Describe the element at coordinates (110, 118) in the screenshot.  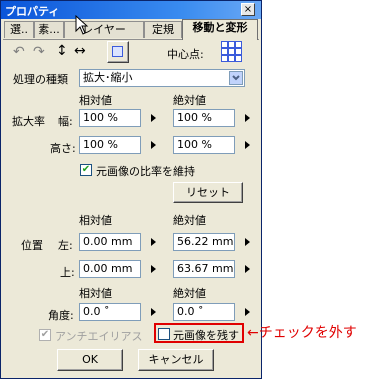
I see `width-relative-input: 100 %` at that location.